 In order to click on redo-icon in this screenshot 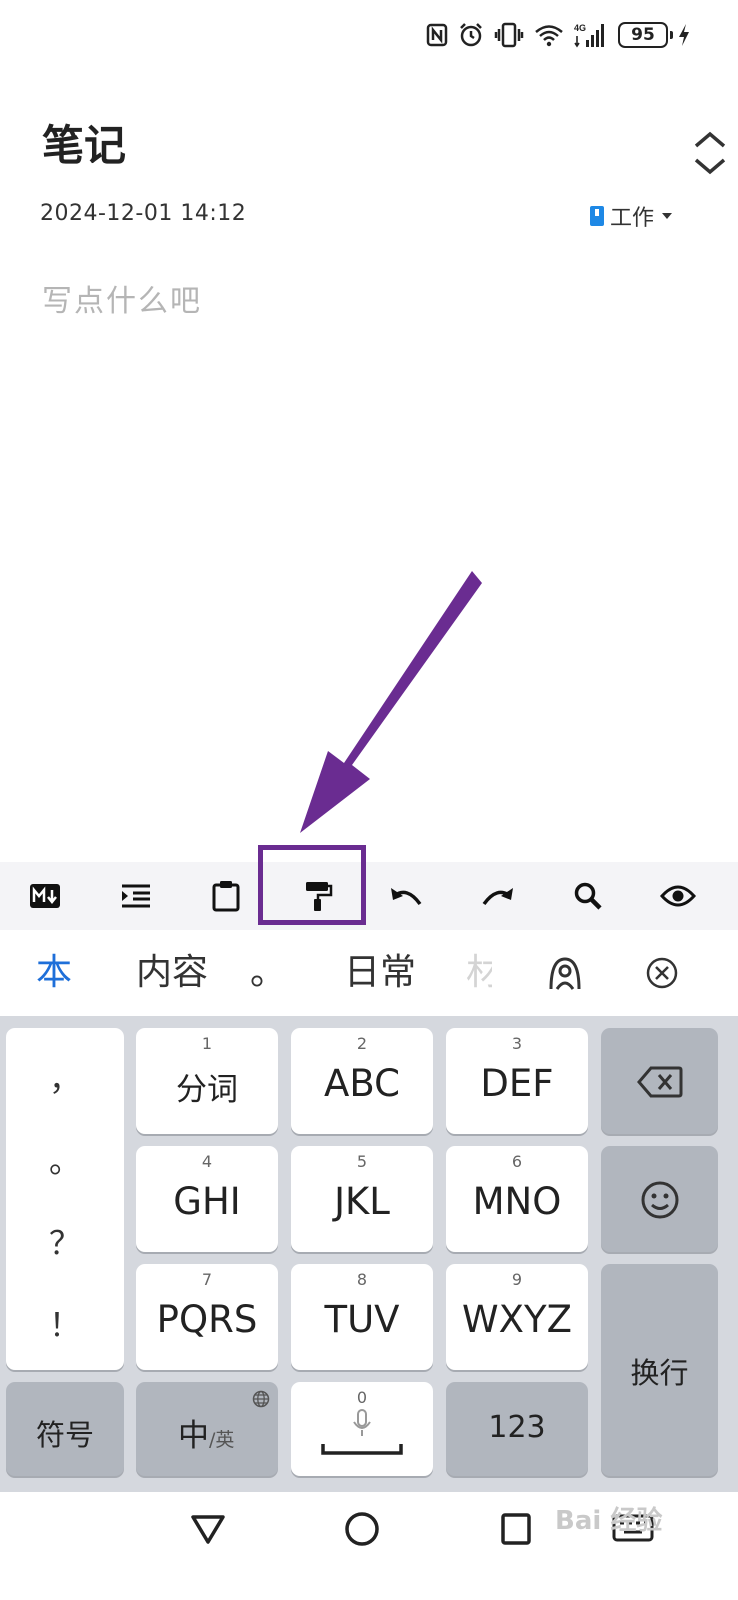, I will do `click(497, 897)`.